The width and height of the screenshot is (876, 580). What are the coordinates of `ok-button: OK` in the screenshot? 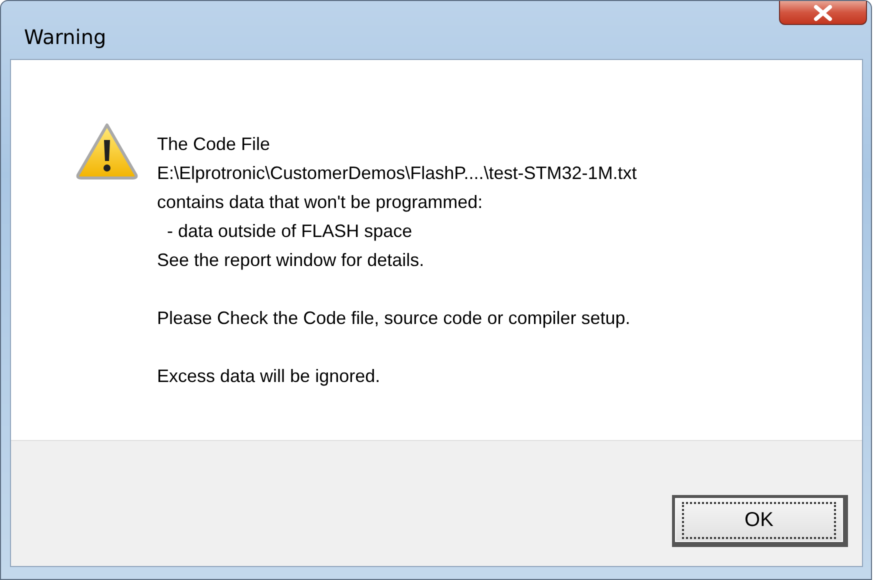 It's located at (760, 521).